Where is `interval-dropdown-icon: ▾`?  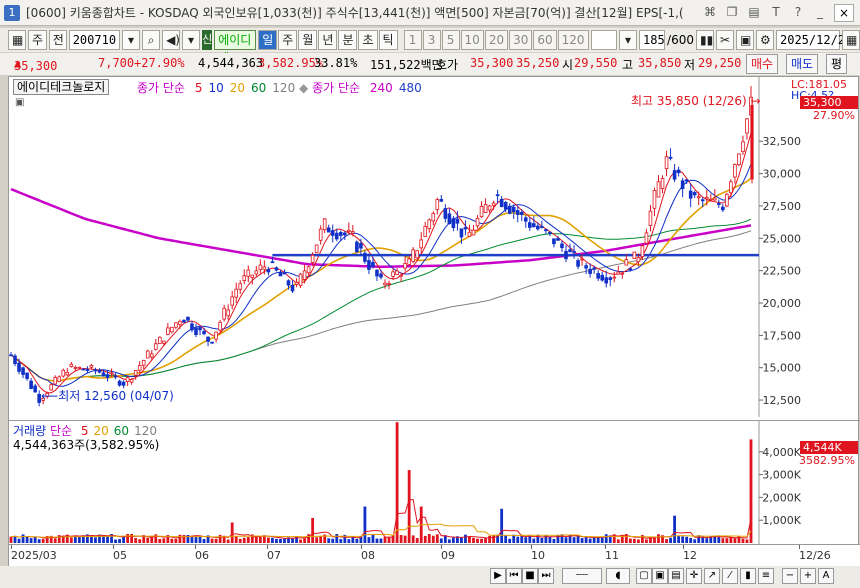
interval-dropdown-icon: ▾ is located at coordinates (628, 40).